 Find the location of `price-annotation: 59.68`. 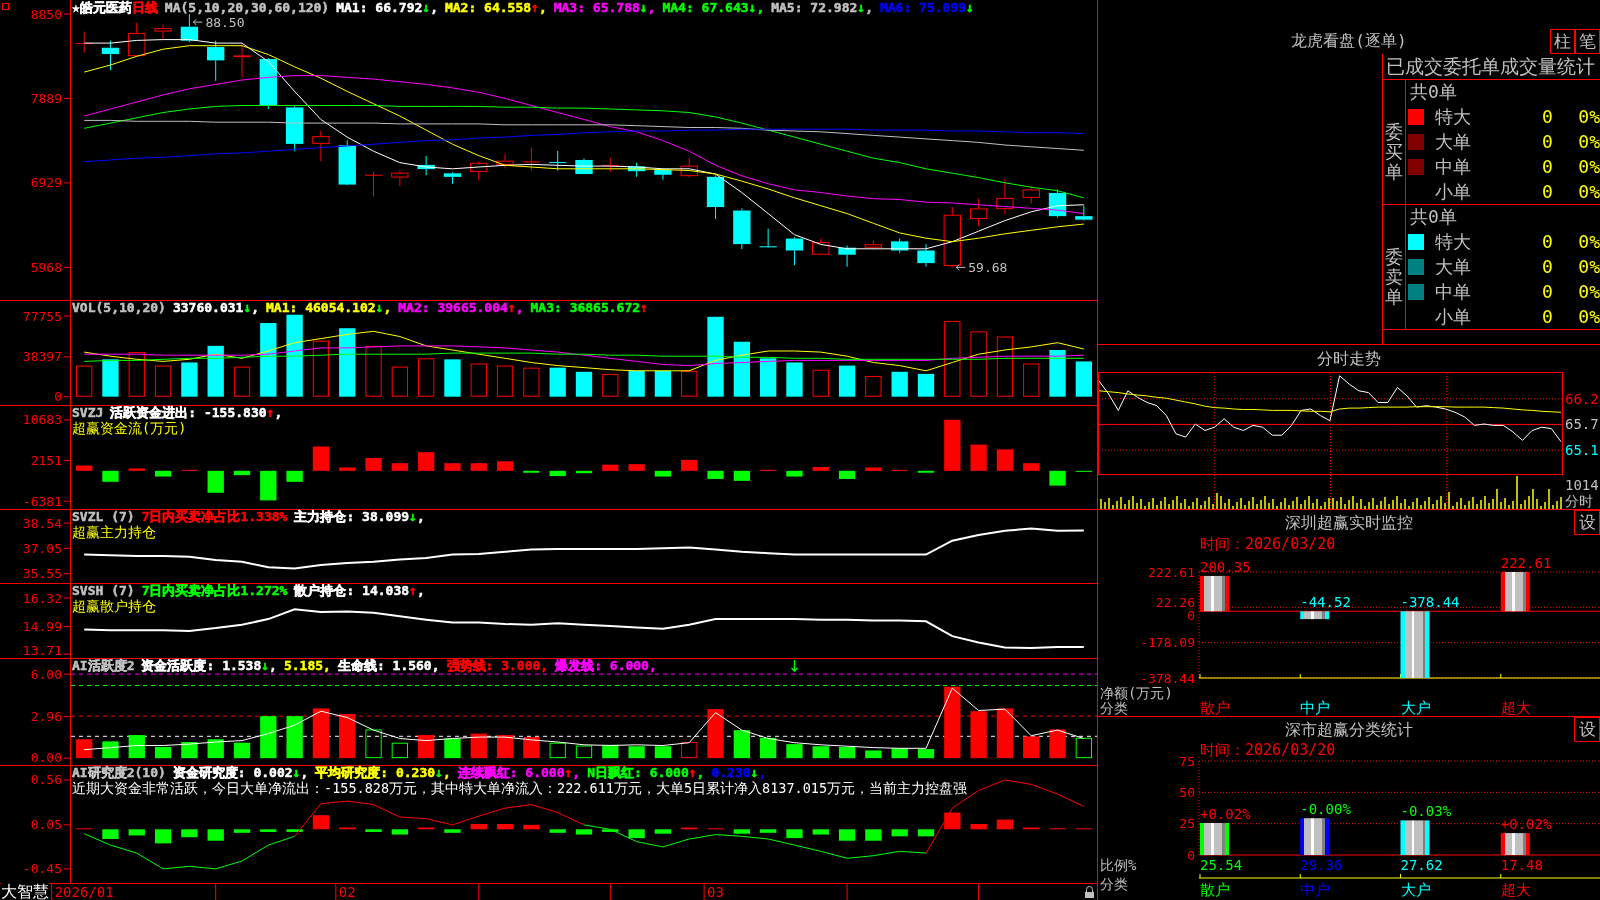

price-annotation: 59.68 is located at coordinates (988, 267).